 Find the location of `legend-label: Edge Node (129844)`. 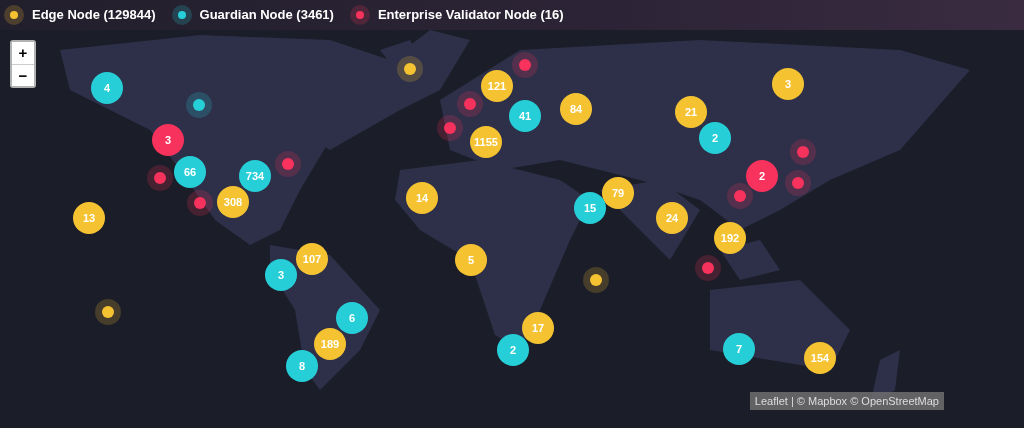

legend-label: Edge Node (129844) is located at coordinates (94, 15).